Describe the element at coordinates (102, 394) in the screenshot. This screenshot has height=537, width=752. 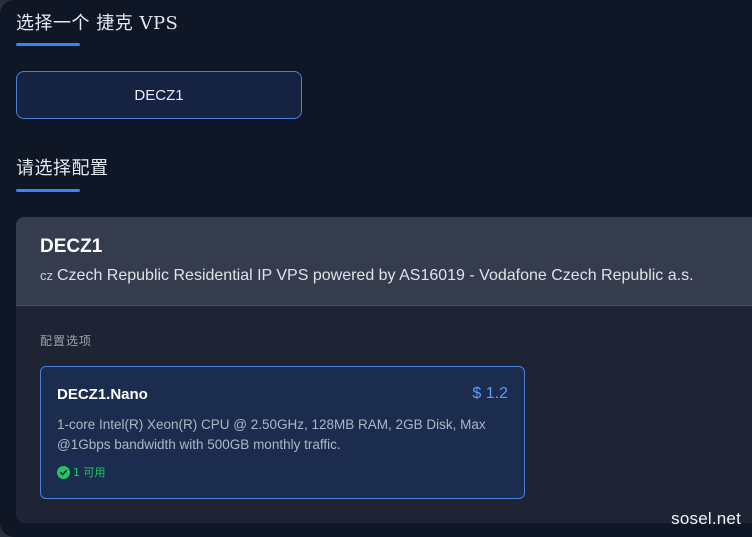
I see `plan-name: DECZ1.Nano` at that location.